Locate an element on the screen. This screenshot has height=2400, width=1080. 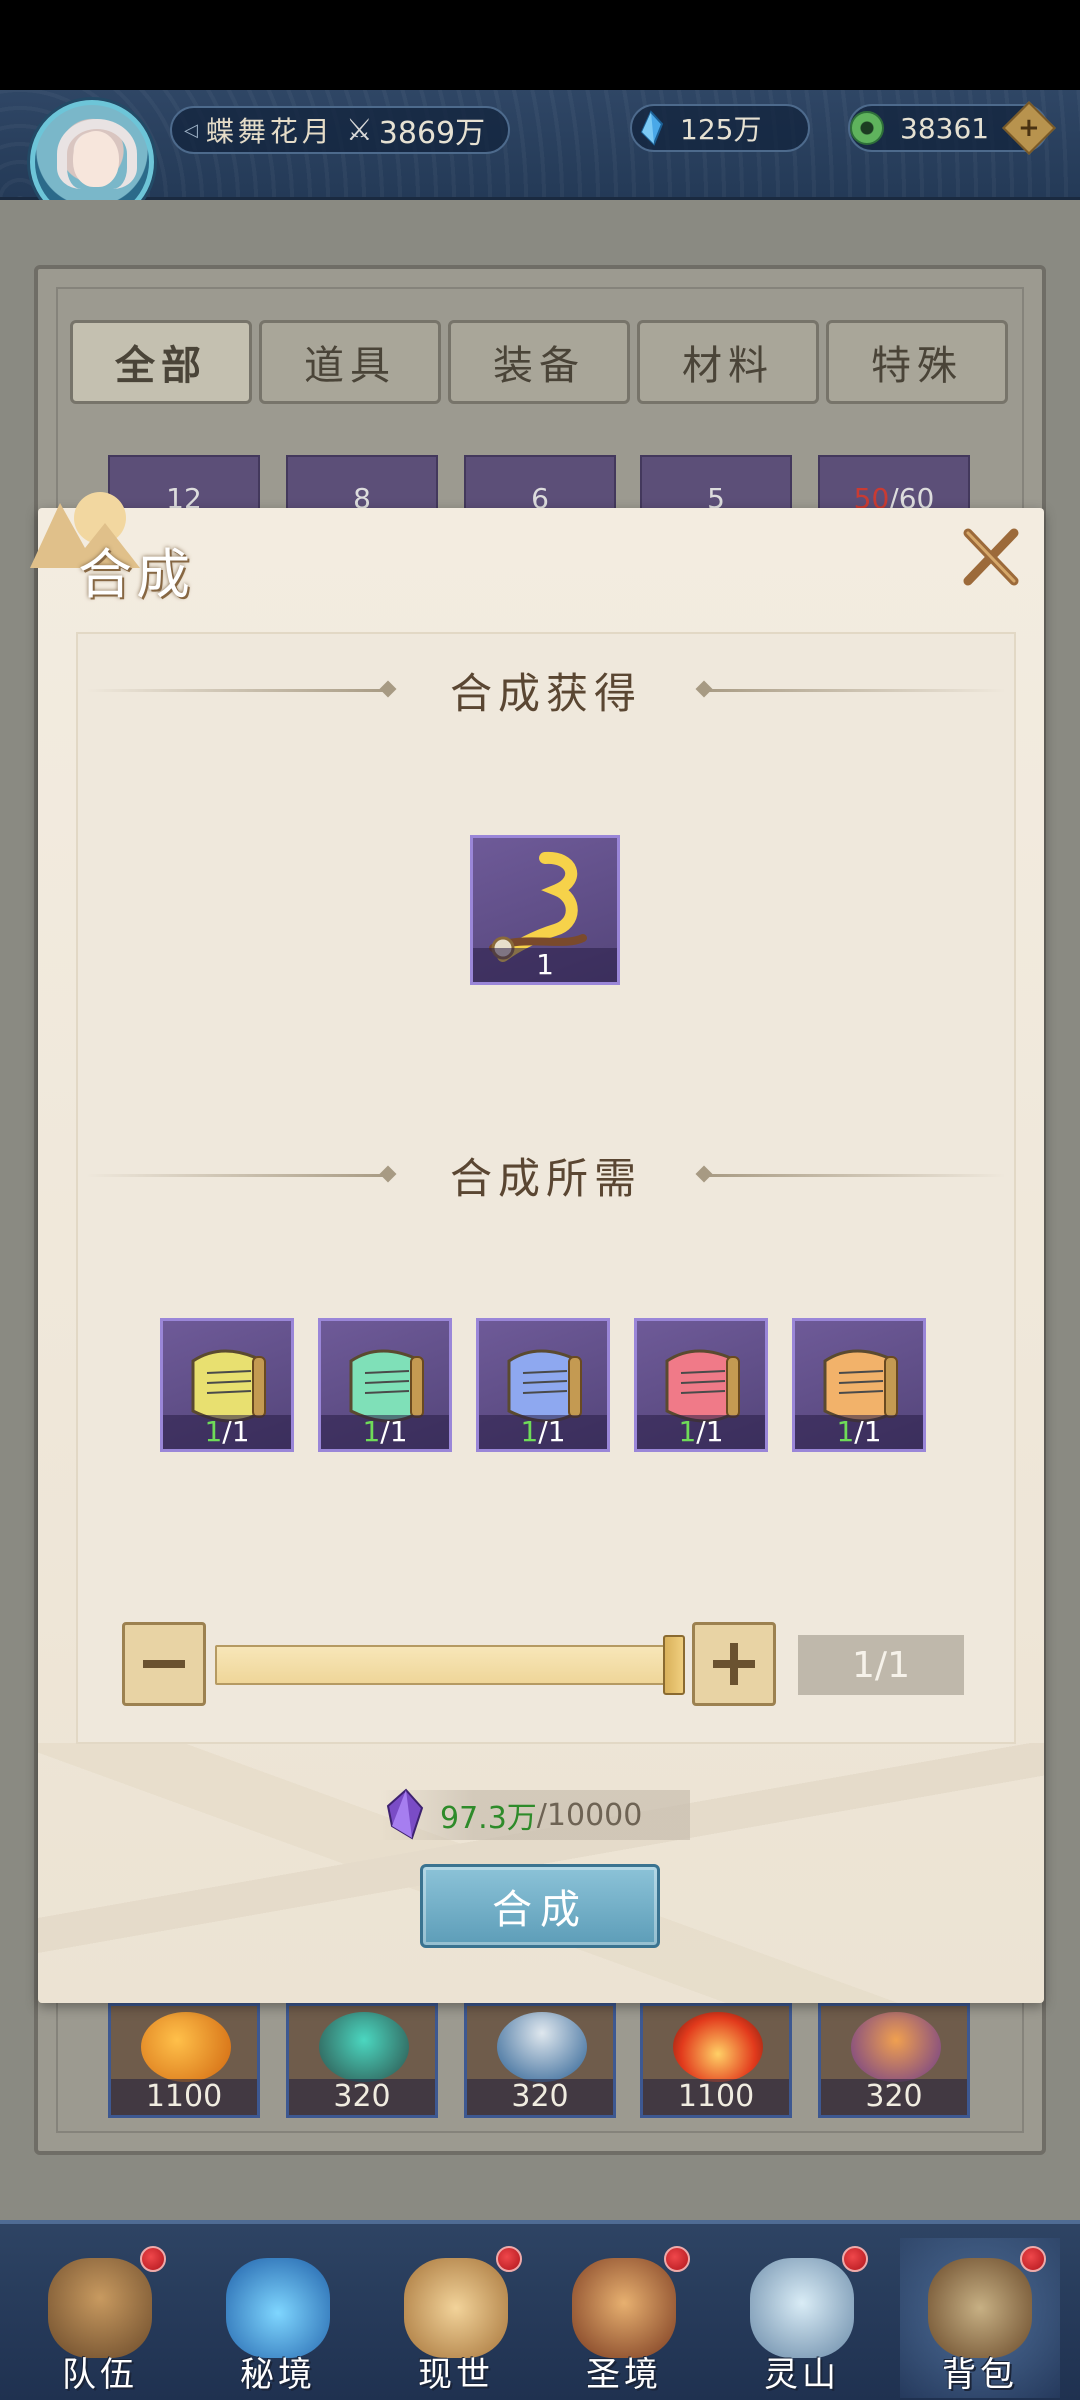
quantity-display: 1/1 is located at coordinates (881, 1665).